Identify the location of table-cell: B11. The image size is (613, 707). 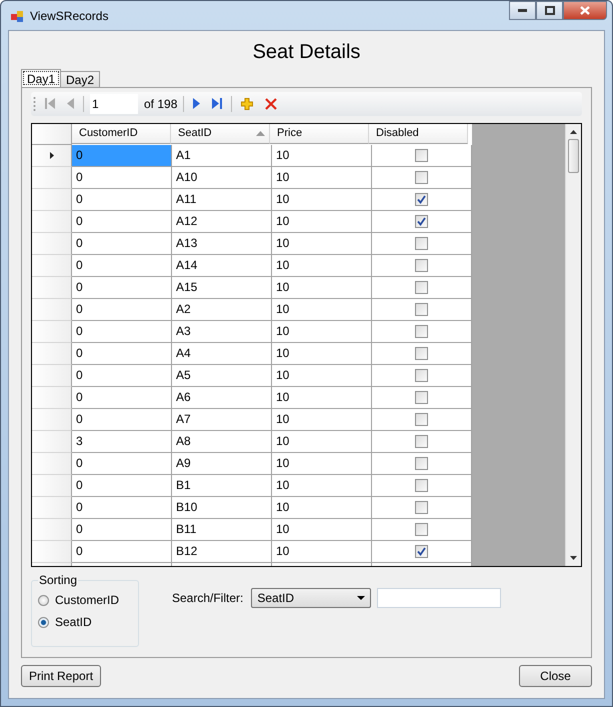
(222, 529).